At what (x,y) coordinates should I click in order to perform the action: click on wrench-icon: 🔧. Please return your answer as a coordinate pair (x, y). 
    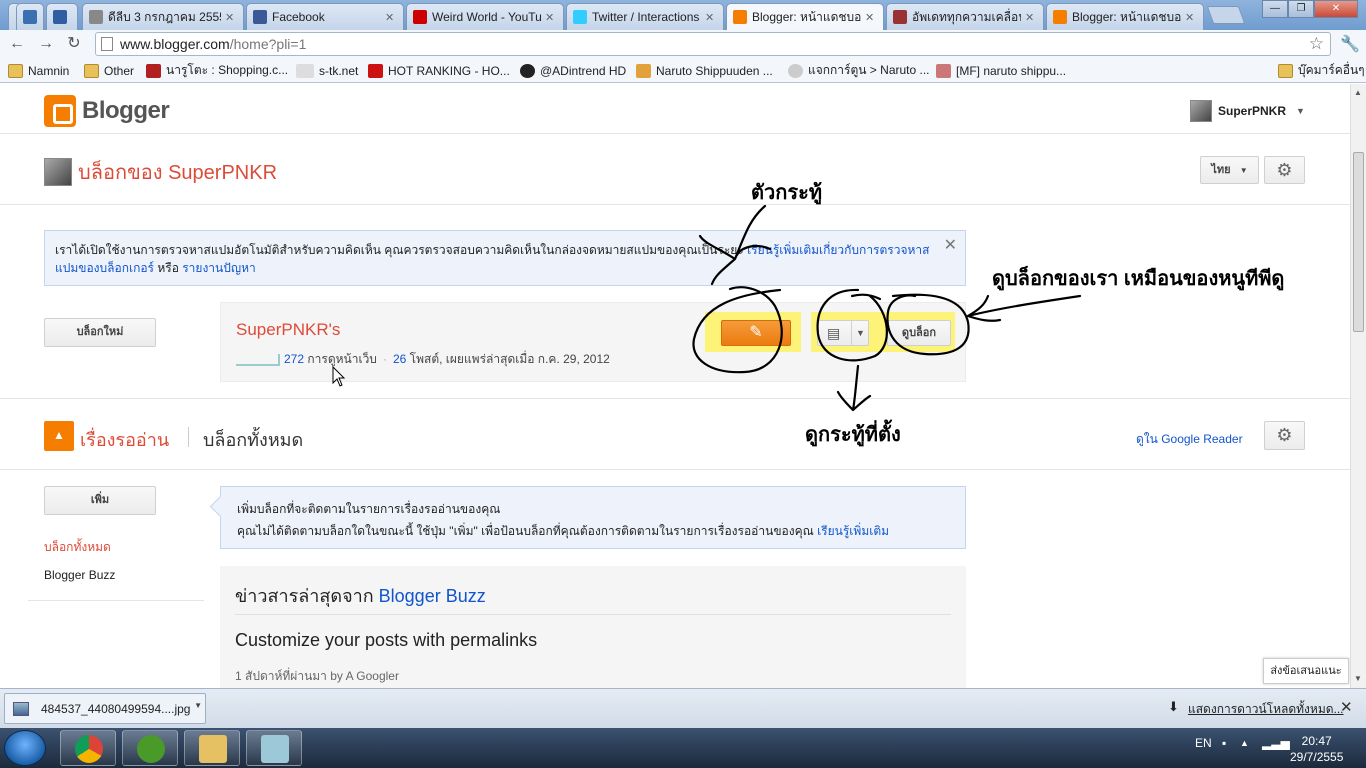
    Looking at the image, I should click on (1350, 44).